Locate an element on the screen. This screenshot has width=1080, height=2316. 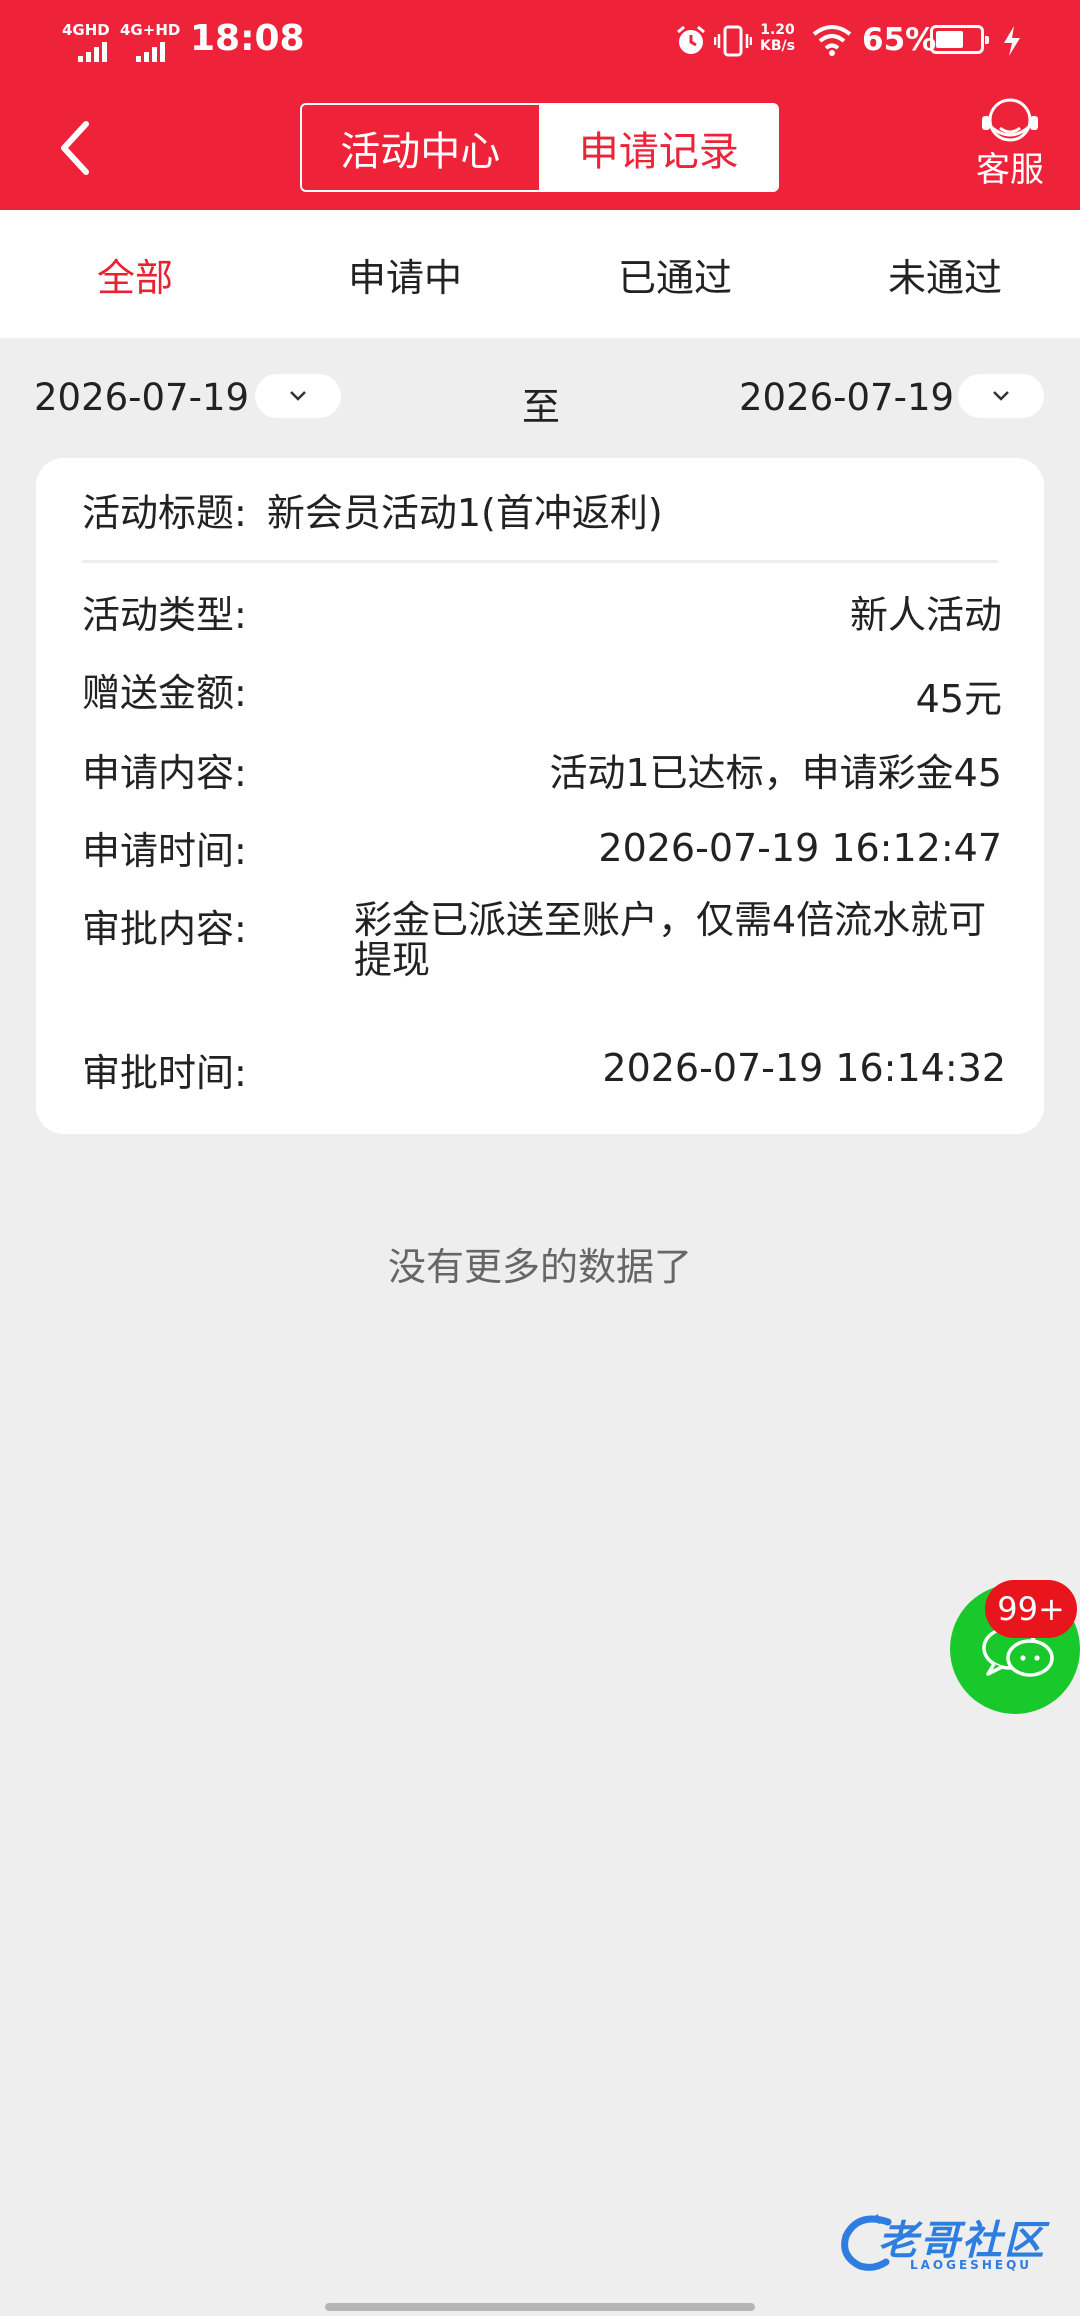
row-value: 彩金已派送至账户，仅需4倍流水就可提现 is located at coordinates (670, 940).